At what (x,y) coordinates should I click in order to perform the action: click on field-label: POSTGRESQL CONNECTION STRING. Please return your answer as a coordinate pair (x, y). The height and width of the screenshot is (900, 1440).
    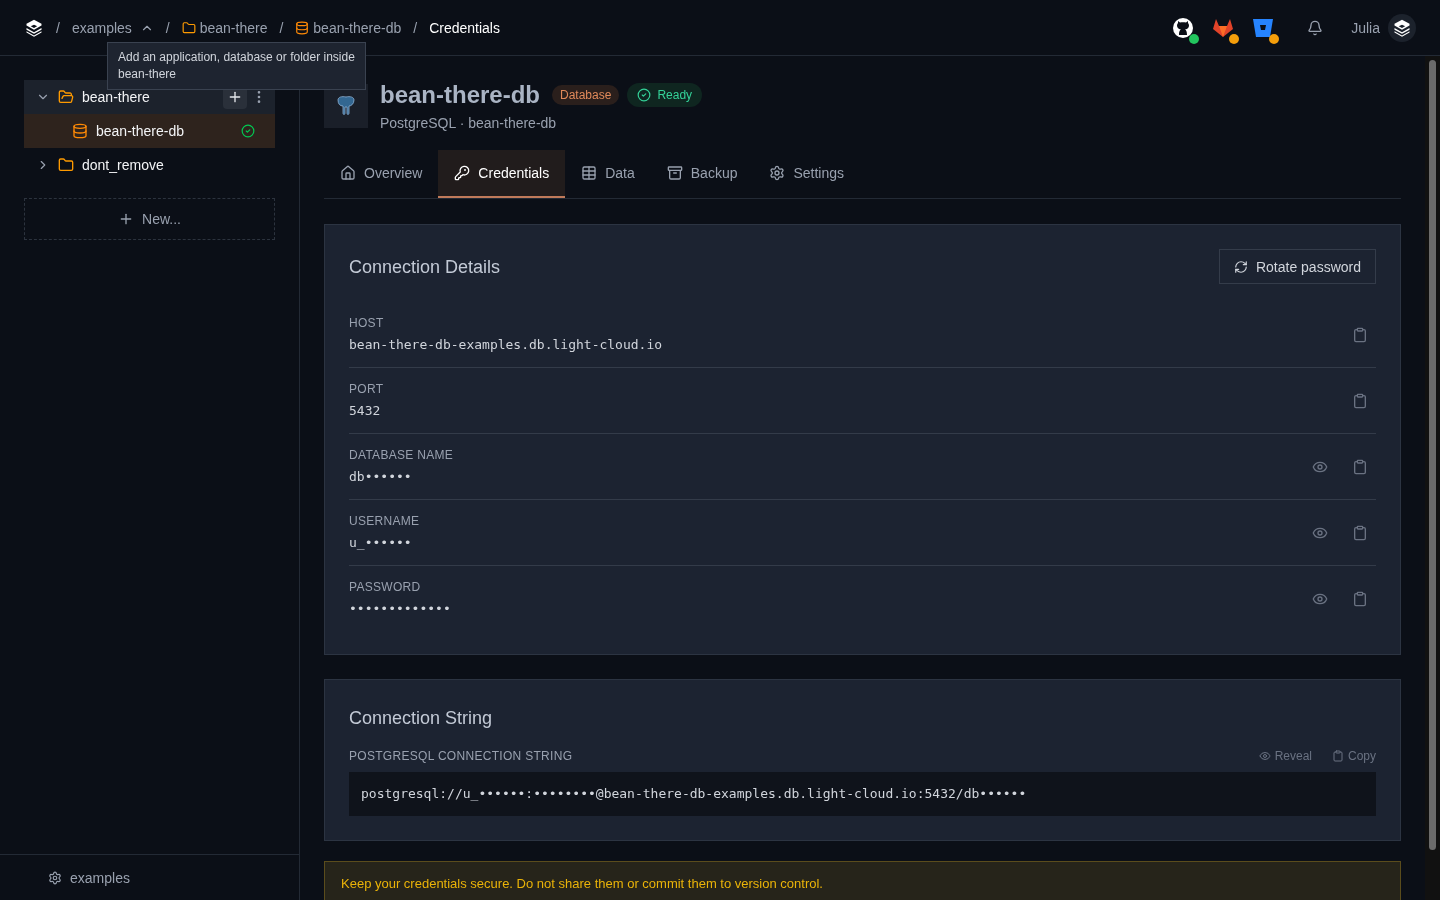
    Looking at the image, I should click on (461, 756).